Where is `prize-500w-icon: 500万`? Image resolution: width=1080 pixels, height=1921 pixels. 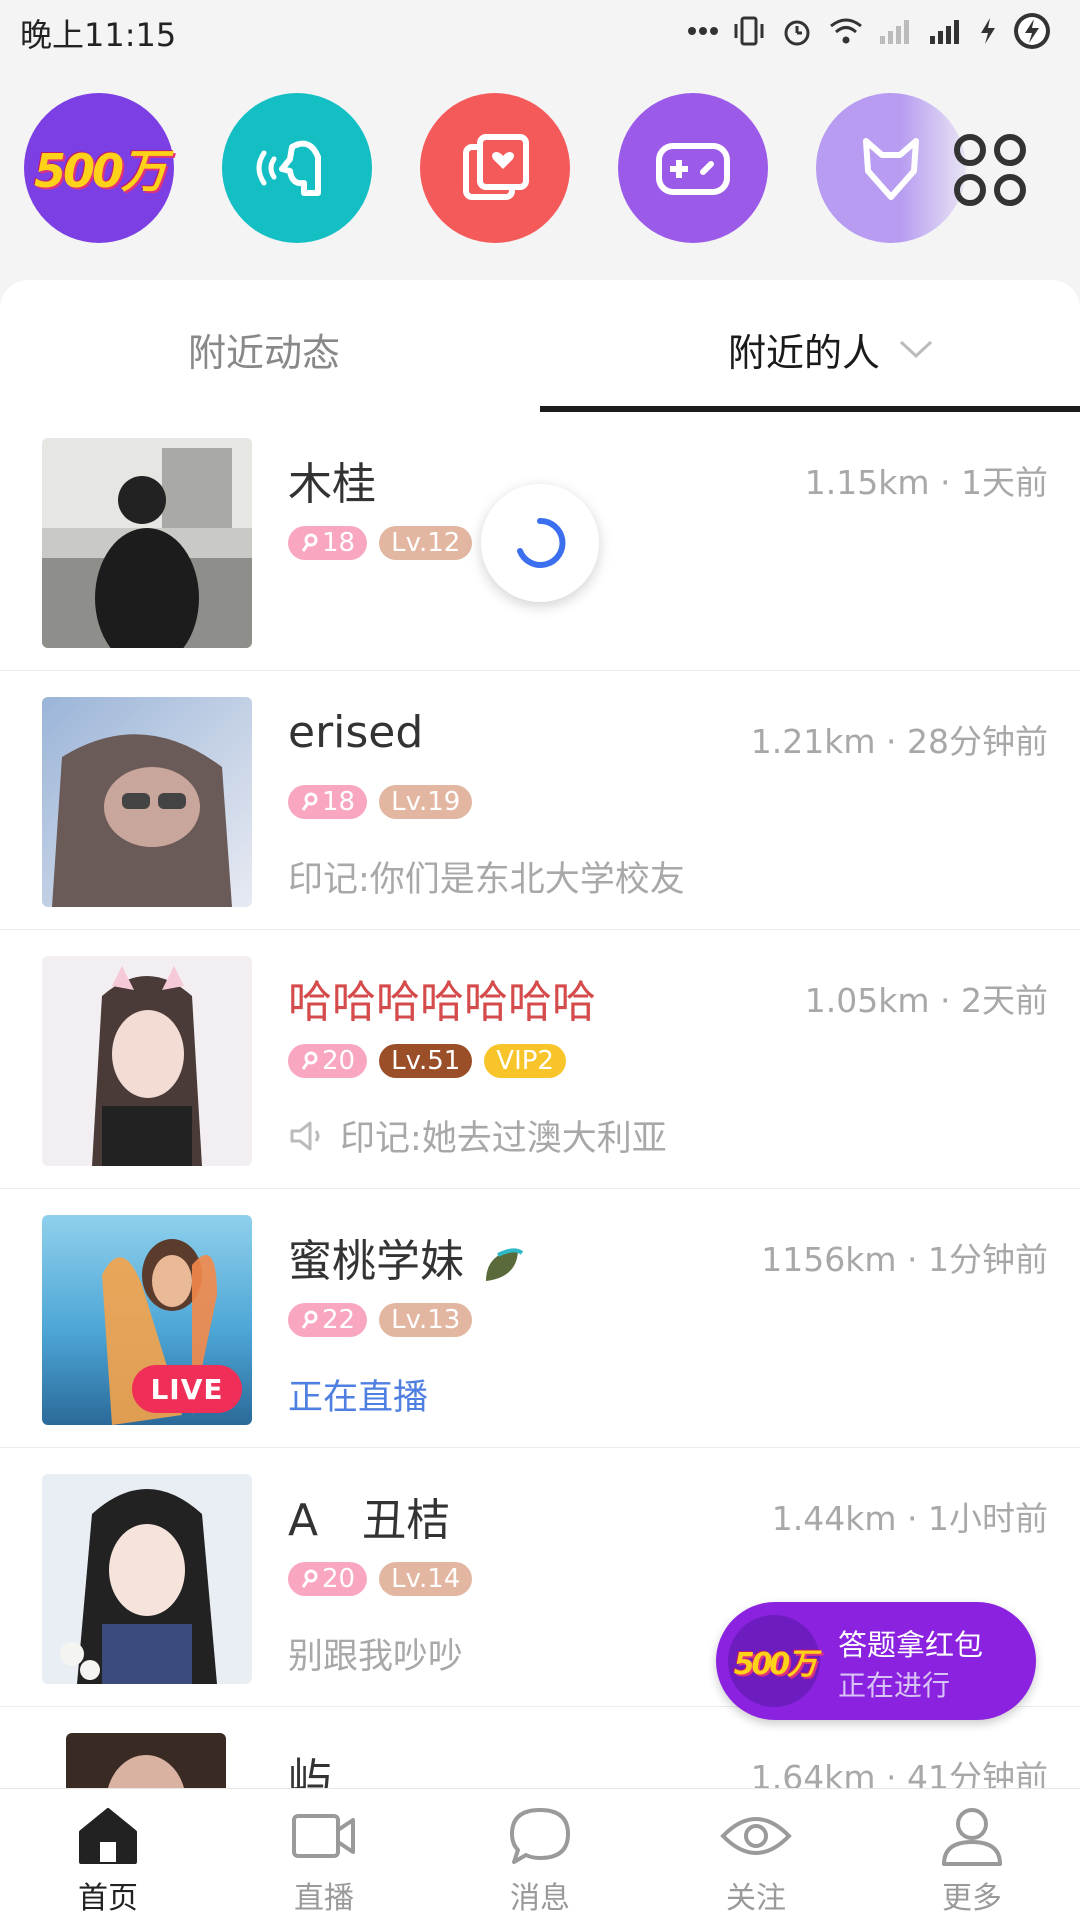
prize-500w-icon: 500万 is located at coordinates (774, 1661).